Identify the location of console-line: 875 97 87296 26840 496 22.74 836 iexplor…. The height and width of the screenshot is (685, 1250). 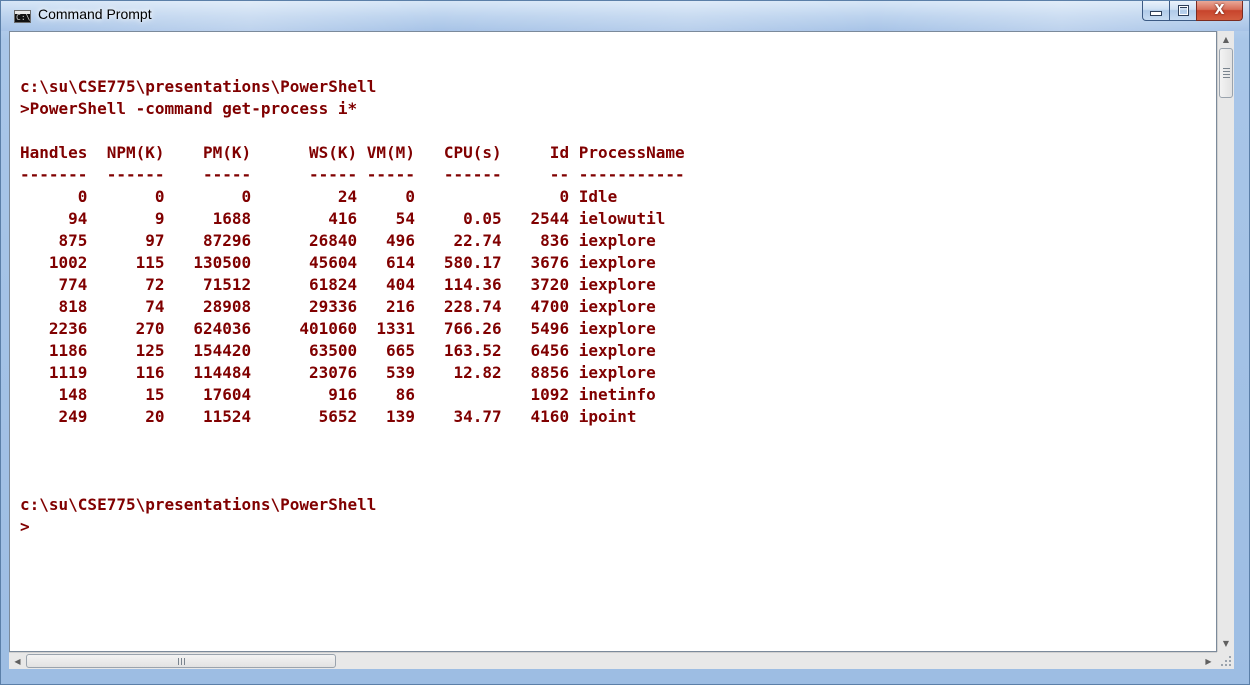
(338, 240).